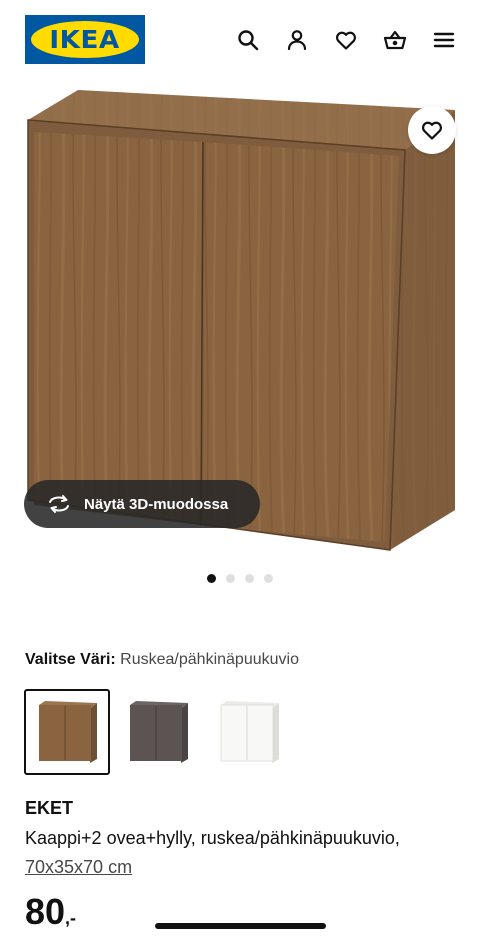  Describe the element at coordinates (156, 504) in the screenshot. I see `view-3d-label: Näytä 3D-muodossa` at that location.